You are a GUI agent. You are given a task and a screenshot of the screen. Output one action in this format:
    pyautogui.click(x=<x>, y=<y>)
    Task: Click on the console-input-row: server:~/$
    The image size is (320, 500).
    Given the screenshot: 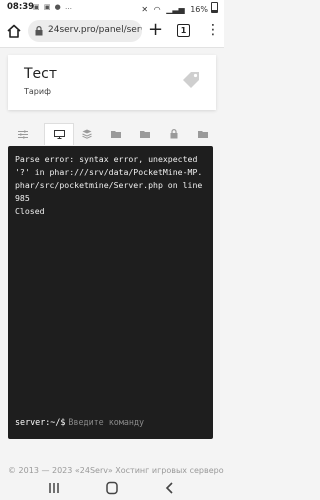 What is the action you would take?
    pyautogui.click(x=111, y=422)
    